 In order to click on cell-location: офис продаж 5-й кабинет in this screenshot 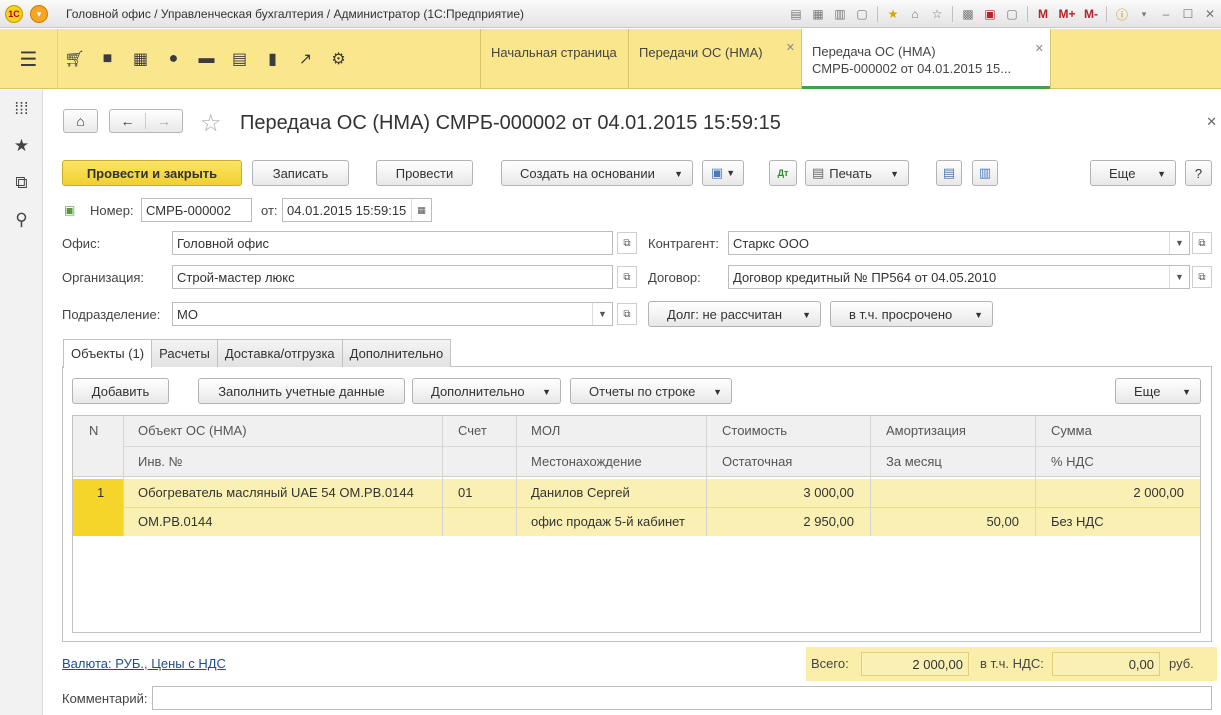, I will do `click(608, 521)`.